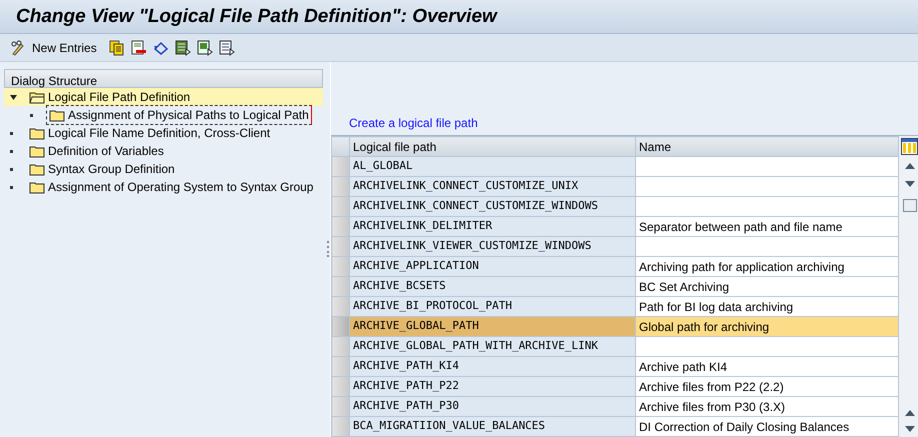 The height and width of the screenshot is (437, 918). I want to click on tree-item: Logical File Name Definition, Cross-Client, so click(150, 133).